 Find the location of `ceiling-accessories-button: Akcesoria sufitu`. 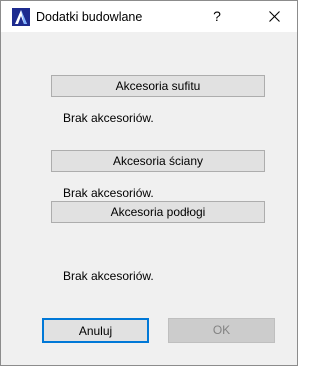

ceiling-accessories-button: Akcesoria sufitu is located at coordinates (158, 86).